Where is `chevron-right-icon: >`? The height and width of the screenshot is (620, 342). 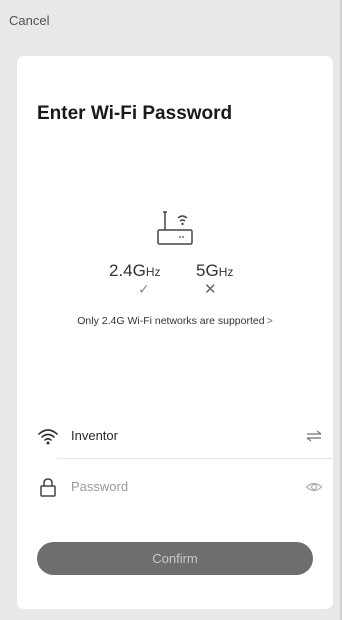
chevron-right-icon: > is located at coordinates (269, 321).